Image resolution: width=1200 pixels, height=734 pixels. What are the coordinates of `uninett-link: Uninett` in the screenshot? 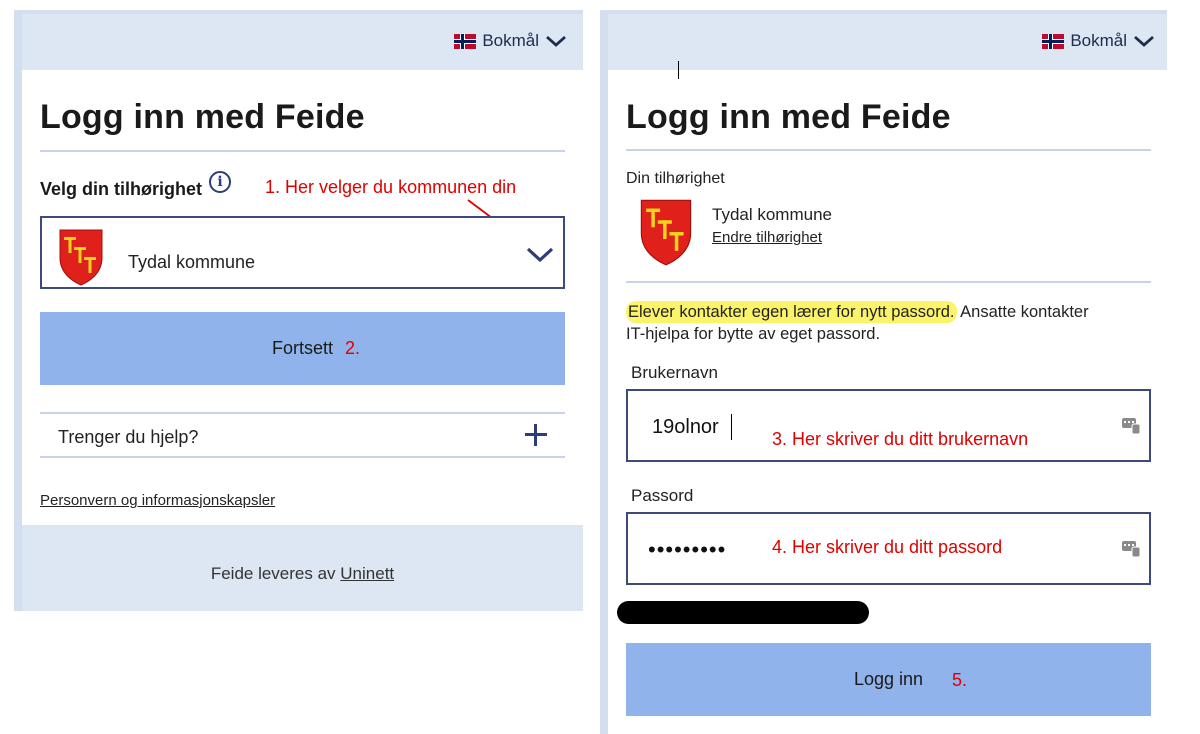 It's located at (367, 573).